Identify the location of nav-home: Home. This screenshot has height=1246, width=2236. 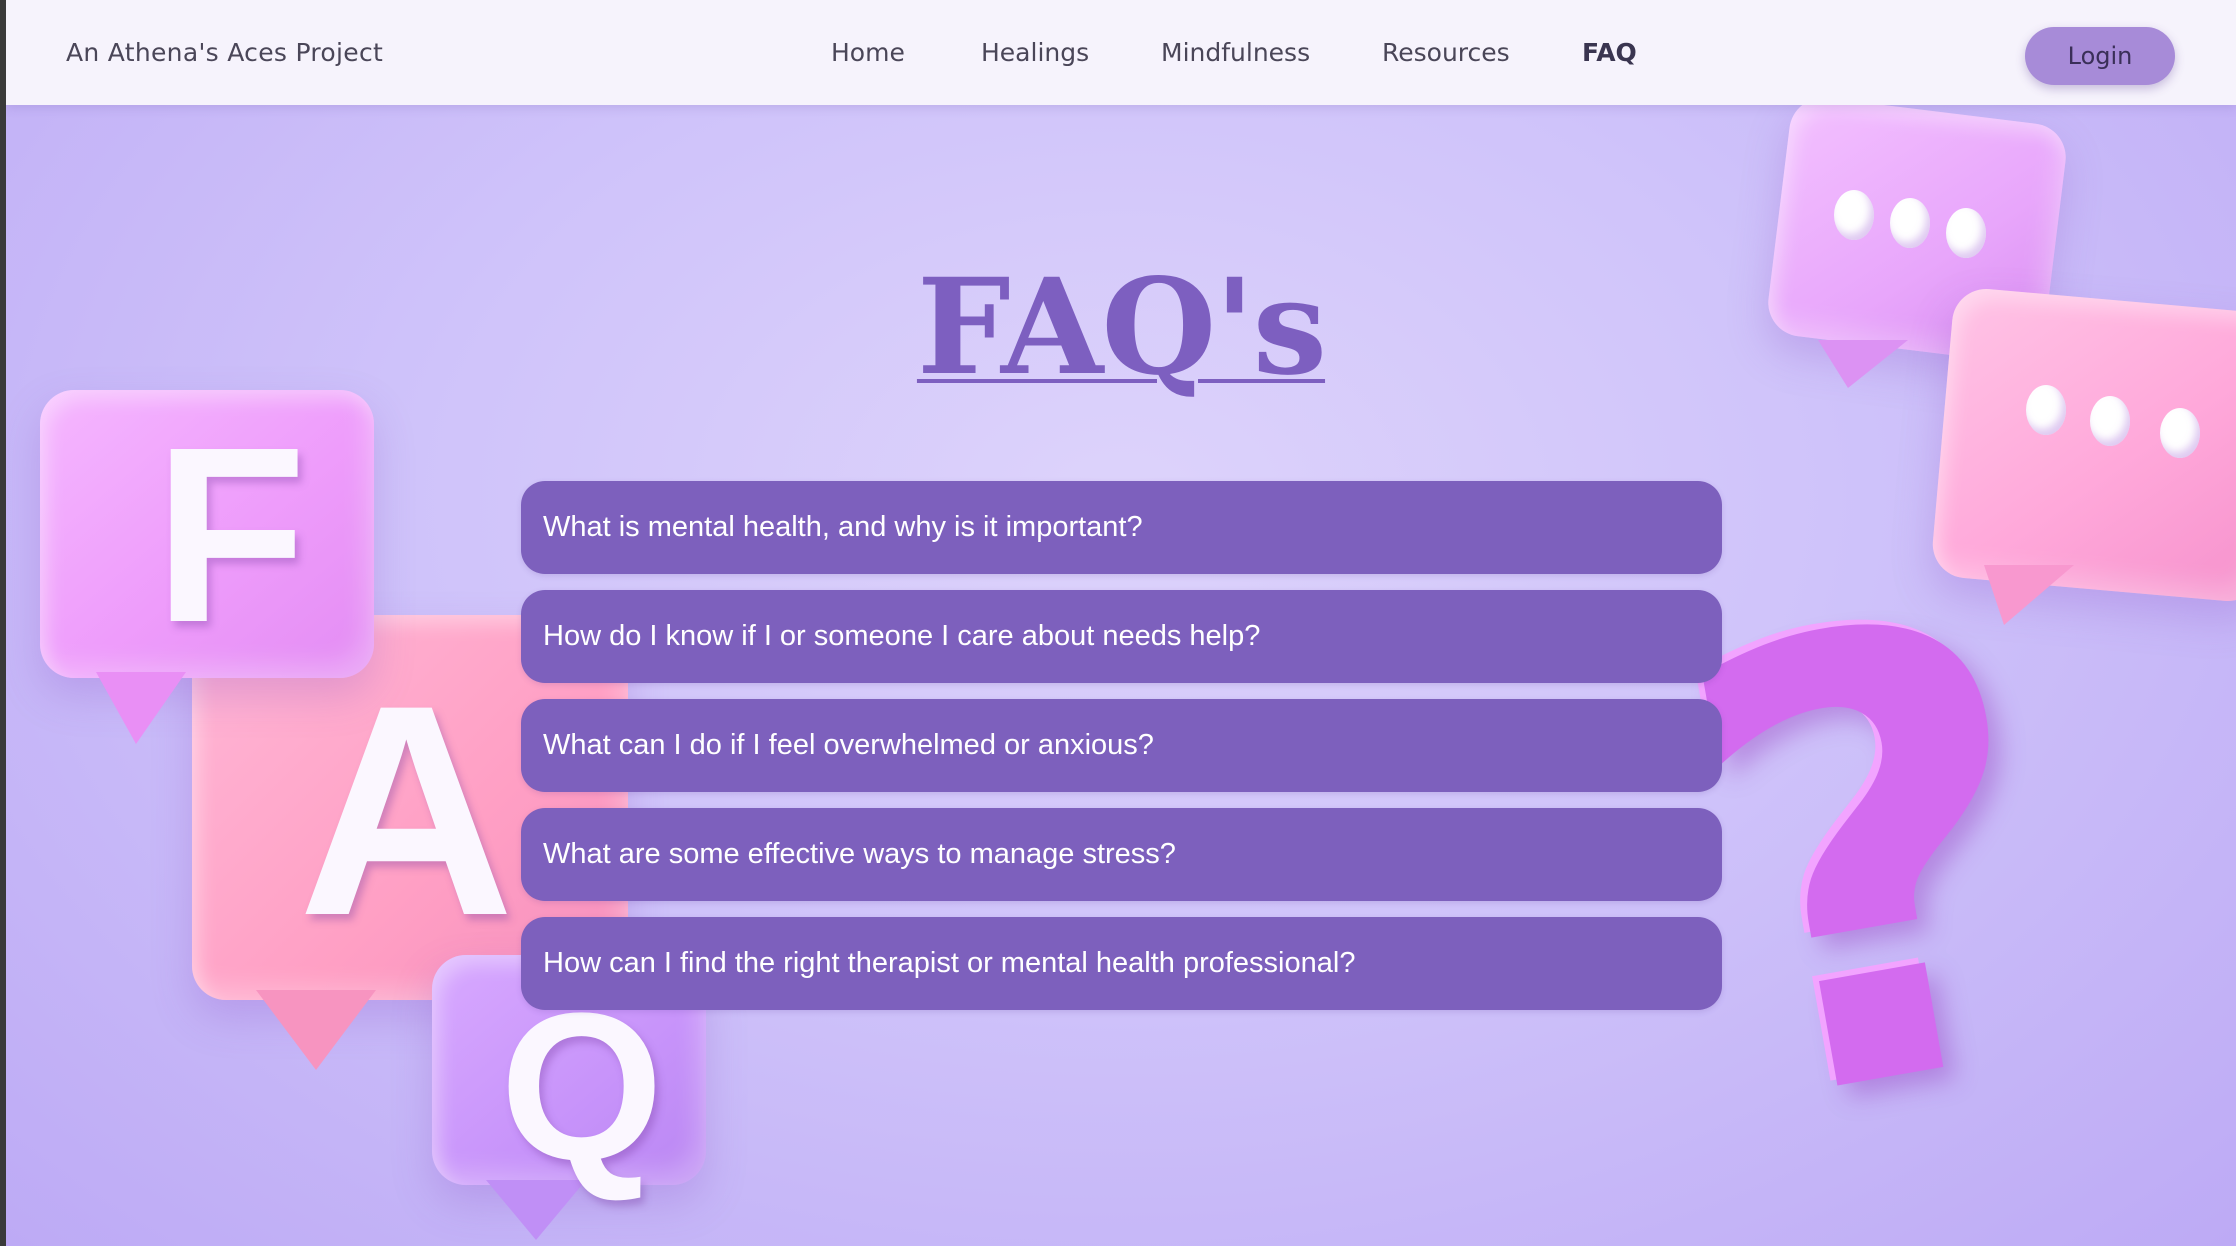
(868, 52).